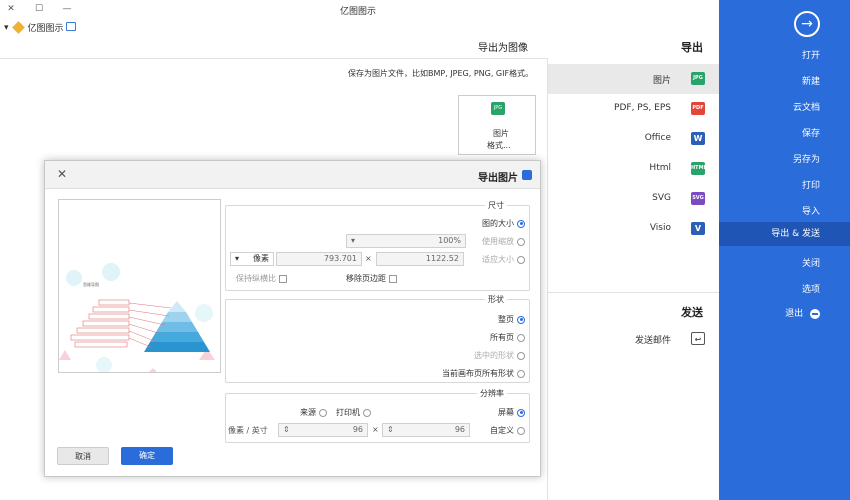  I want to click on image-preview: 思维导图, so click(139, 286).